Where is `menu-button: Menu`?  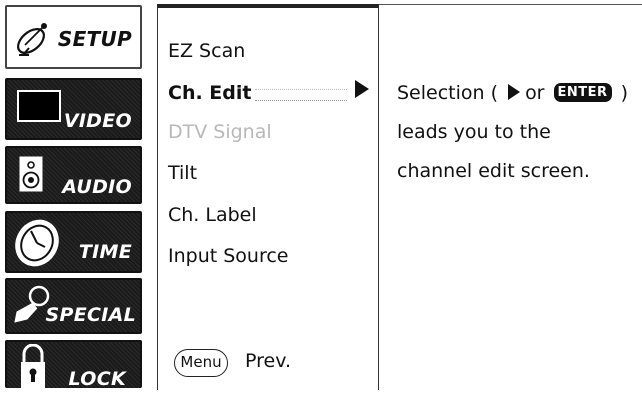 menu-button: Menu is located at coordinates (201, 363).